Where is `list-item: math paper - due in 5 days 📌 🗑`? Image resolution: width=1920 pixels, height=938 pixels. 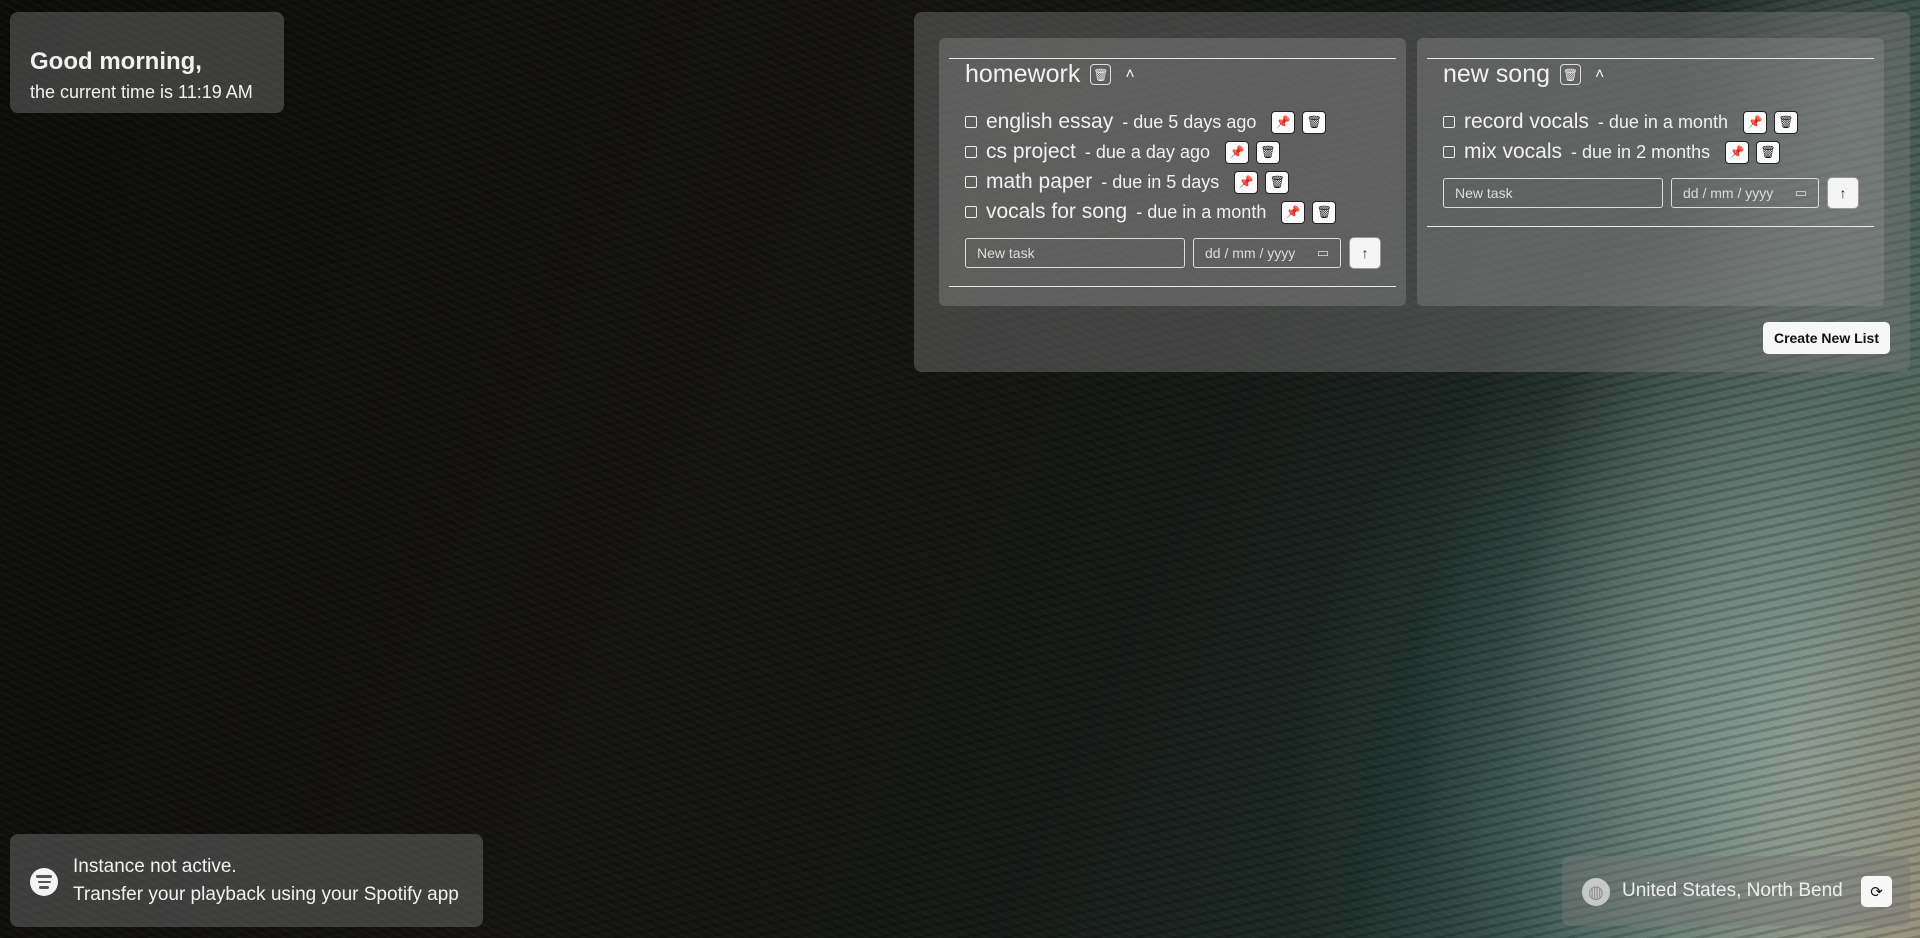 list-item: math paper - due in 5 days 📌 🗑 is located at coordinates (1150, 182).